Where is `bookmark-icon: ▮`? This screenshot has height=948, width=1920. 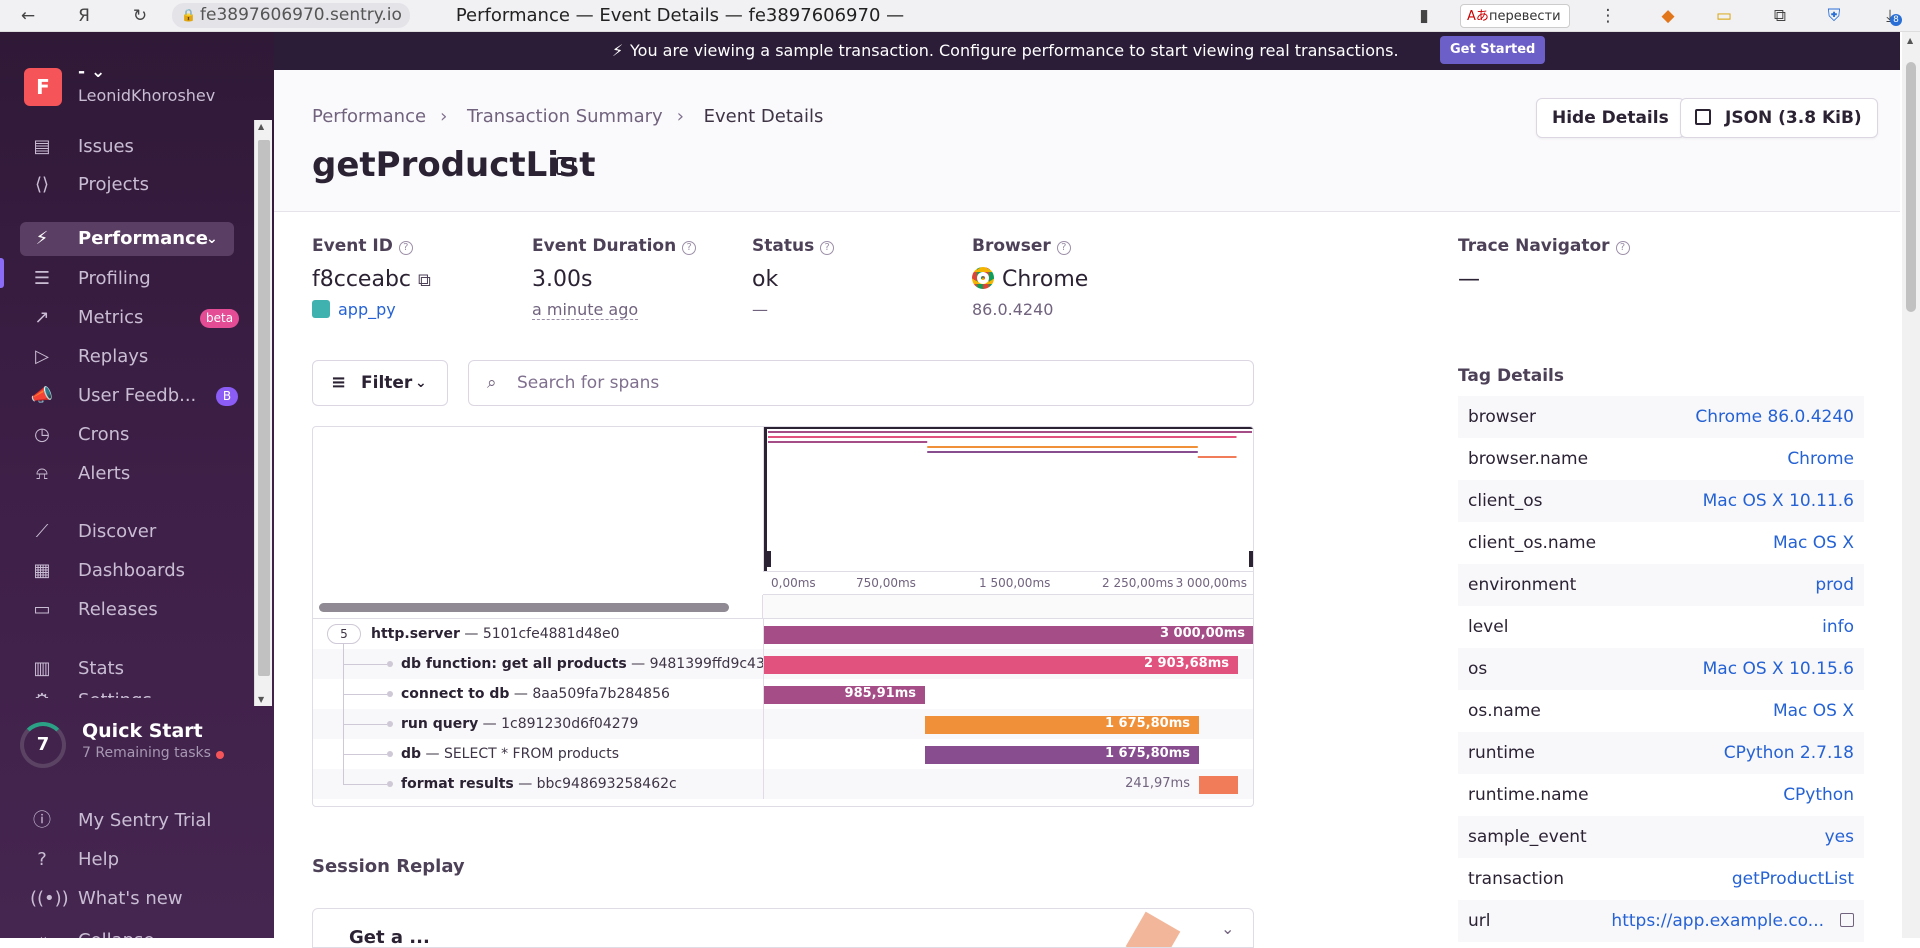 bookmark-icon: ▮ is located at coordinates (1424, 16).